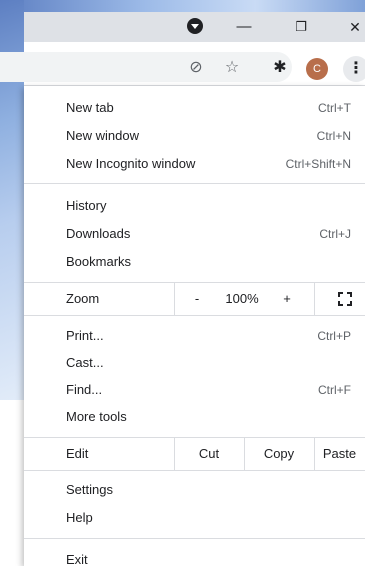  What do you see at coordinates (146, 67) in the screenshot?
I see `address-bar` at bounding box center [146, 67].